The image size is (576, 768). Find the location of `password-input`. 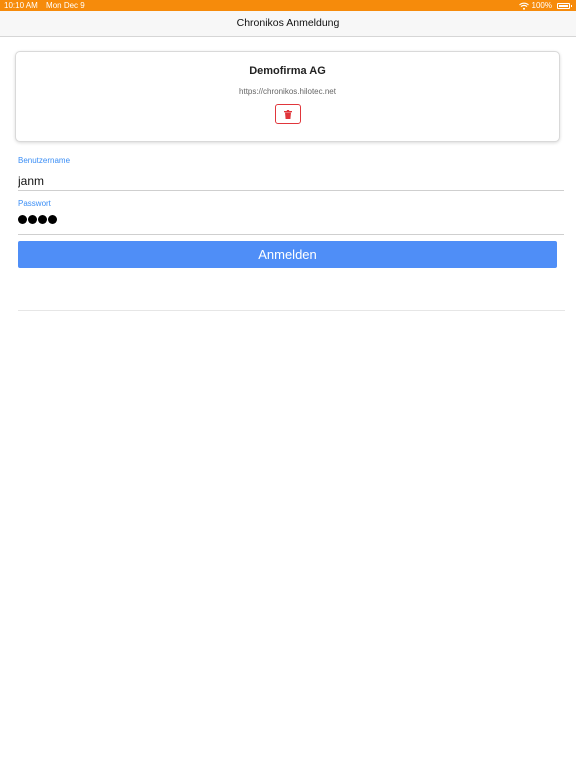

password-input is located at coordinates (37, 219).